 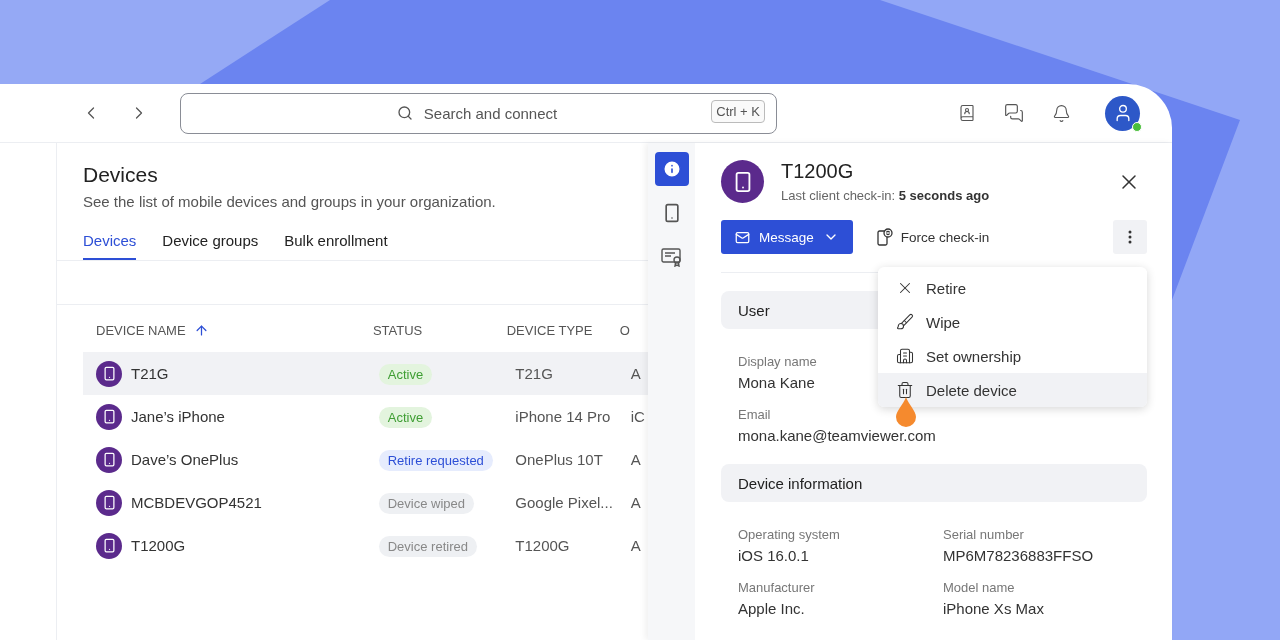 What do you see at coordinates (837, 435) in the screenshot?
I see `field-value: mona.kane@teamviewer.com` at bounding box center [837, 435].